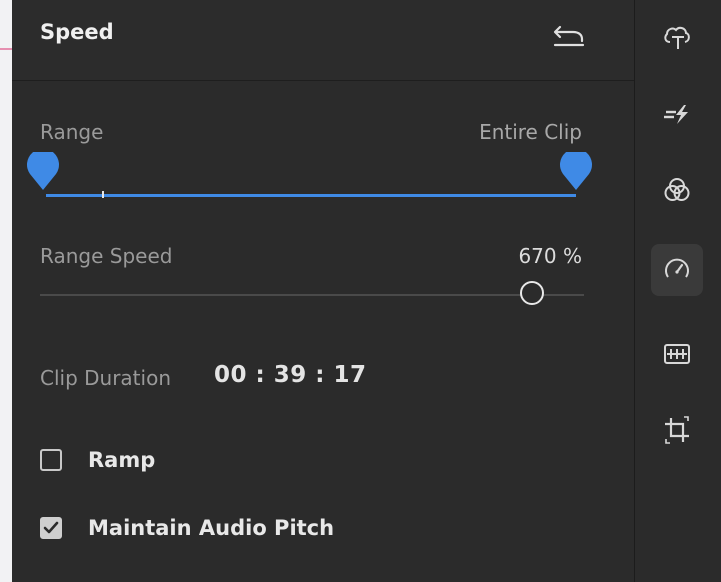  I want to click on range-start-handle, so click(43, 170).